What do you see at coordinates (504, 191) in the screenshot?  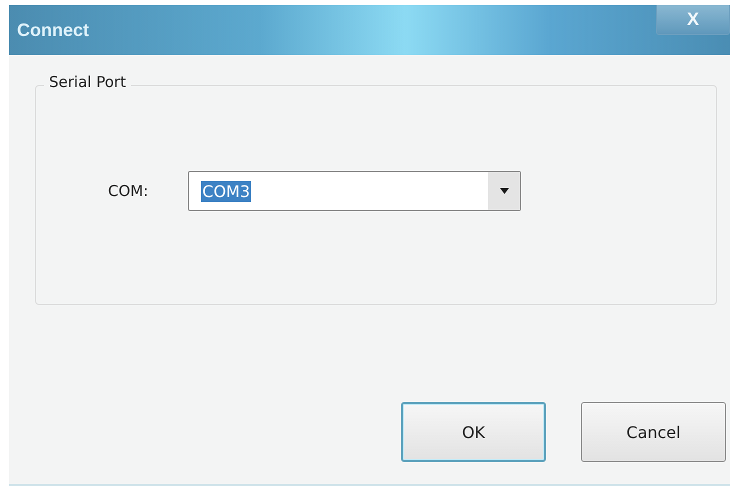 I see `dropdown-arrow-icon` at bounding box center [504, 191].